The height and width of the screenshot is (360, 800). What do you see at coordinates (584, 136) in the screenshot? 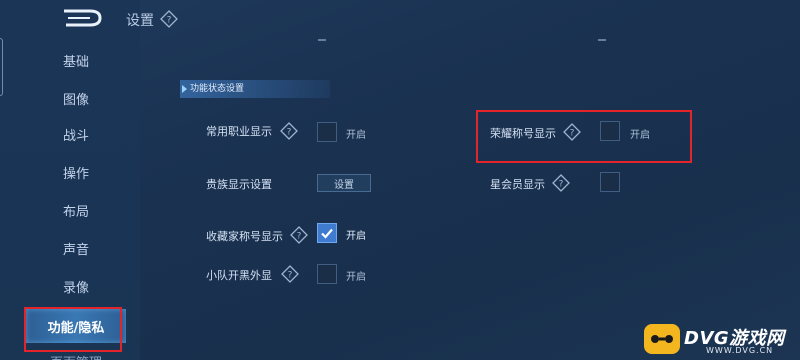
I see `highlight-box-honor` at bounding box center [584, 136].